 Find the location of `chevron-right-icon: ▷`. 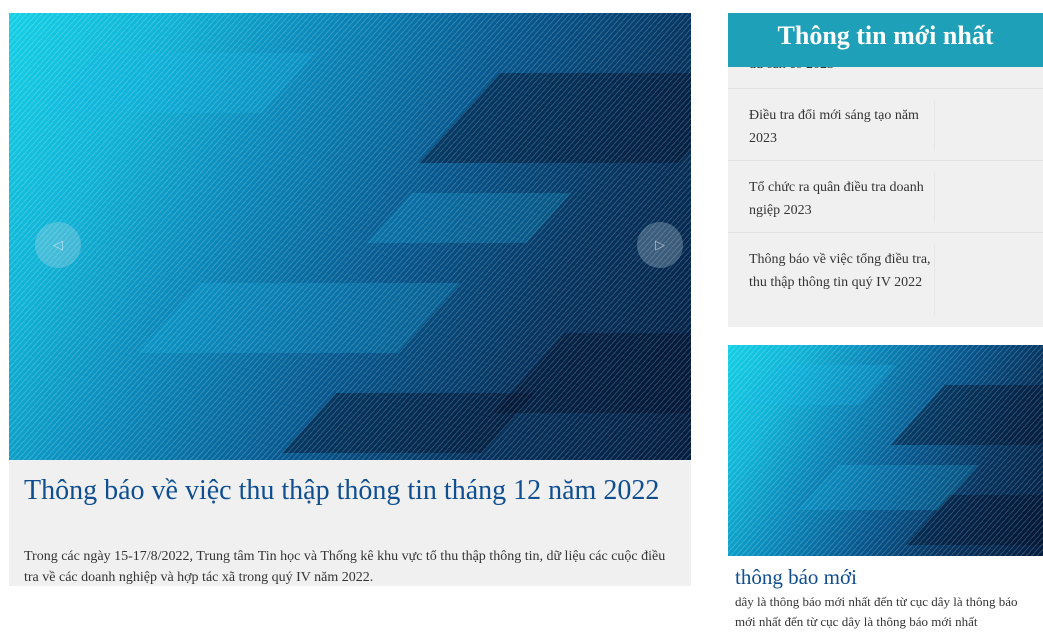

chevron-right-icon: ▷ is located at coordinates (660, 245).